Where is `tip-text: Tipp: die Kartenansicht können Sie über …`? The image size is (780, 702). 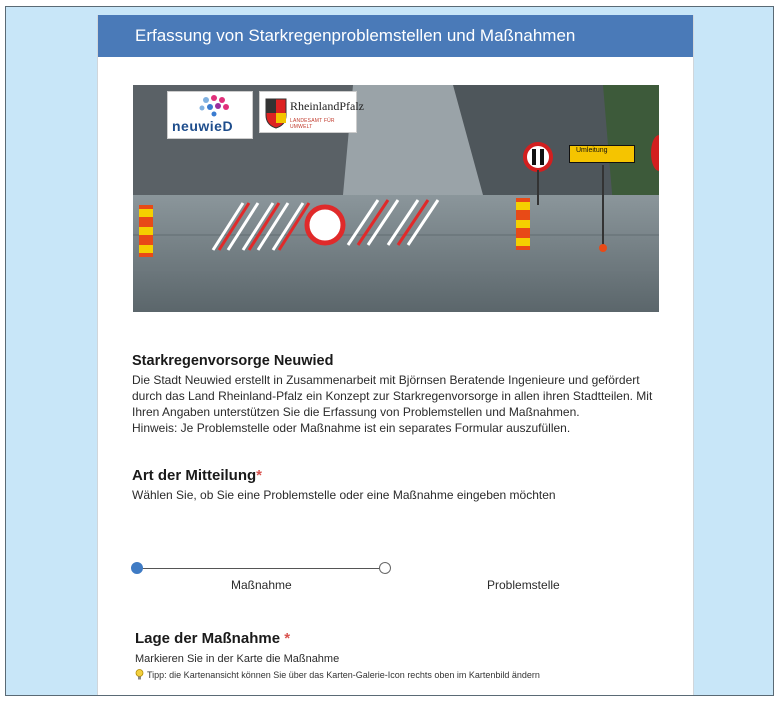
tip-text: Tipp: die Kartenansicht können Sie über … is located at coordinates (343, 675).